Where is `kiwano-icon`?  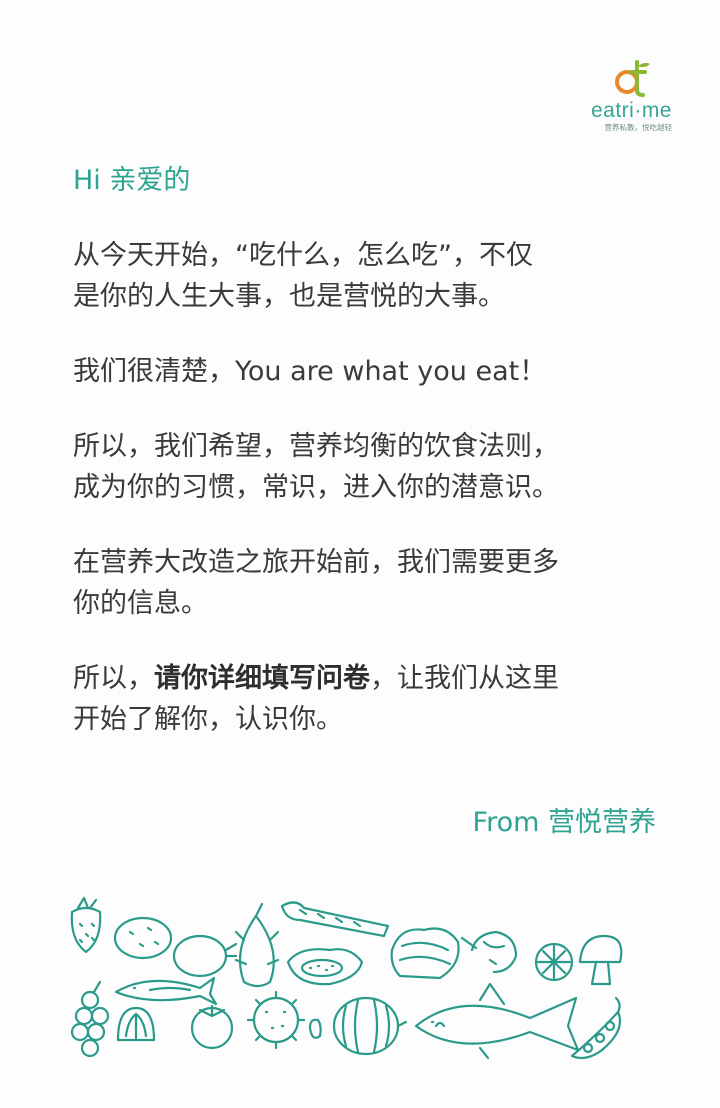 kiwano-icon is located at coordinates (276, 1020).